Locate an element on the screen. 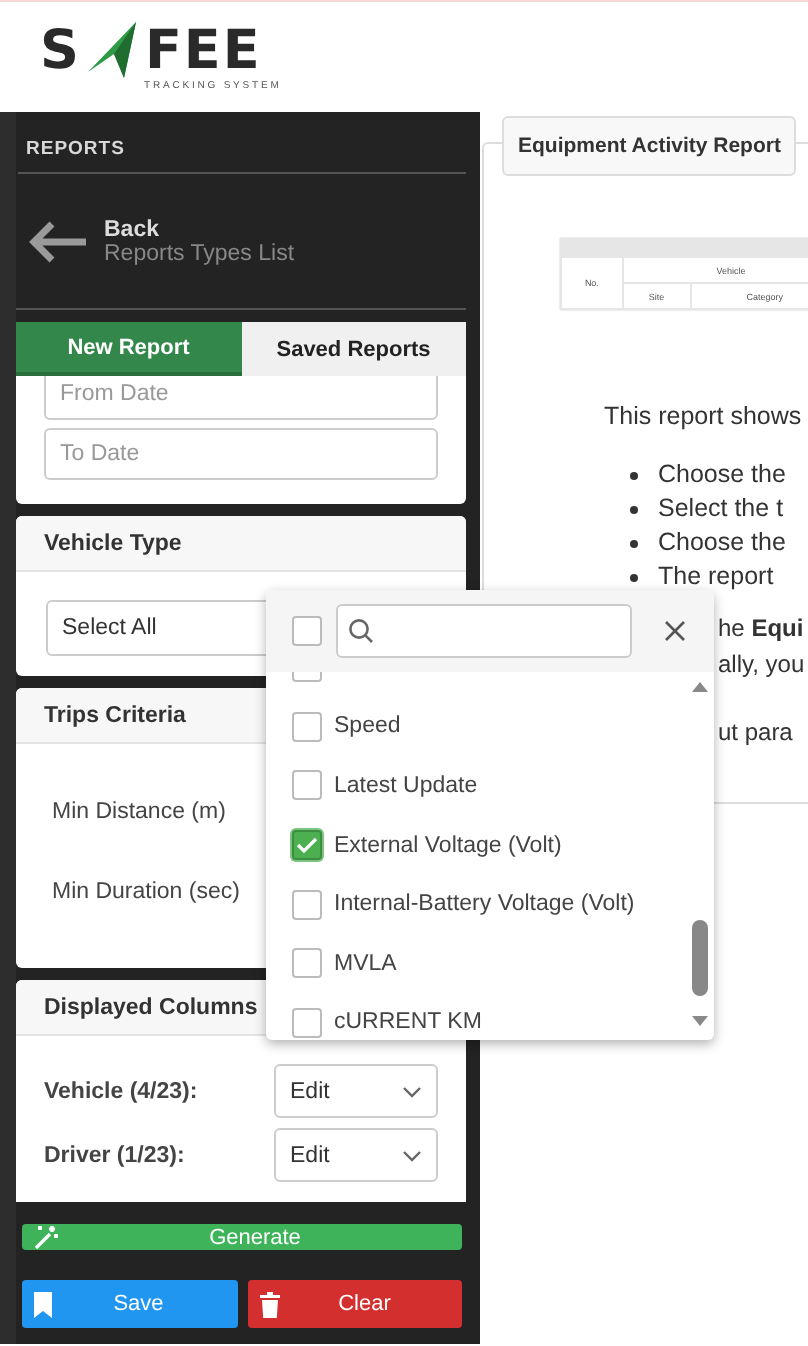 The height and width of the screenshot is (1346, 808). arrow-logo-icon is located at coordinates (112, 48).